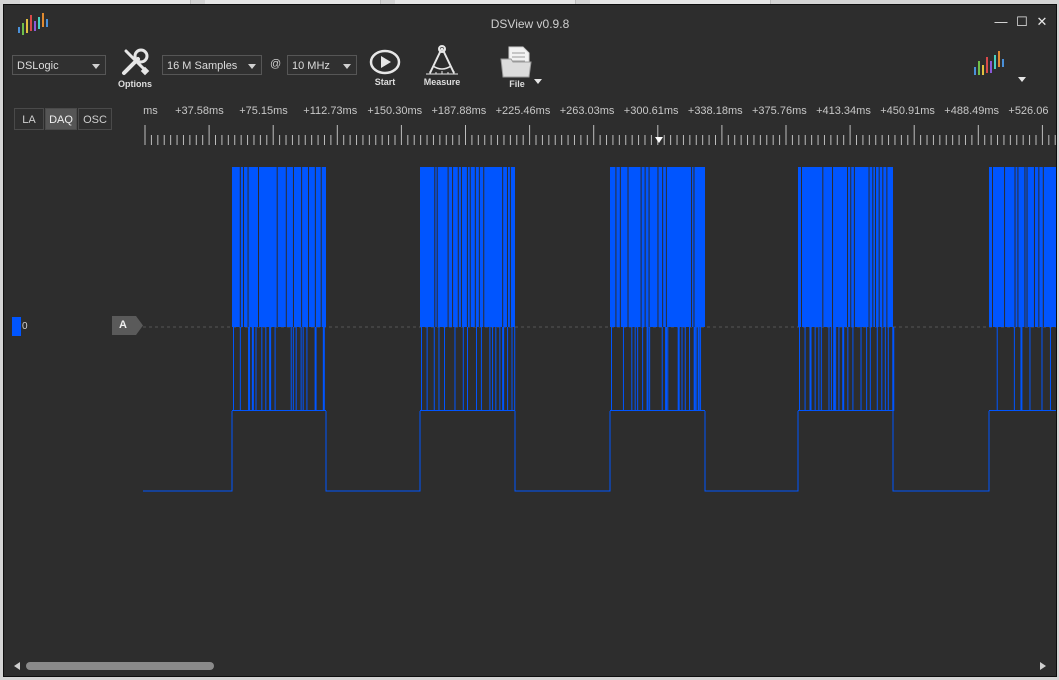  What do you see at coordinates (202, 66) in the screenshot?
I see `samples-select-value: 16 M Samples` at bounding box center [202, 66].